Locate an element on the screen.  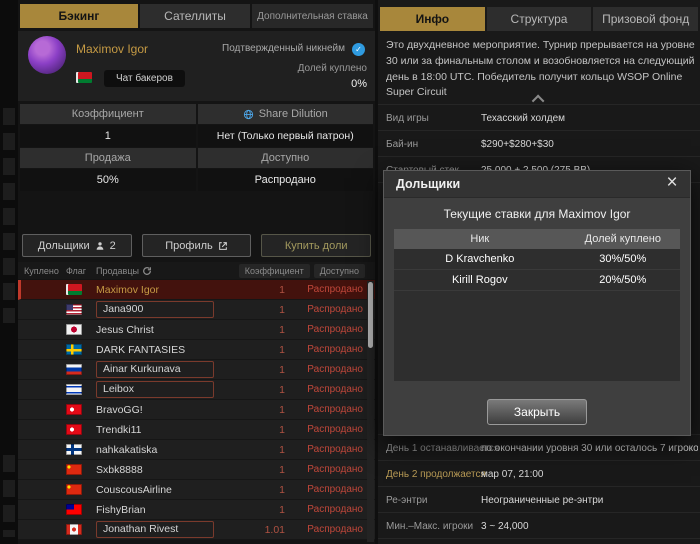
tab-backing: Бэкинг is located at coordinates (79, 16).